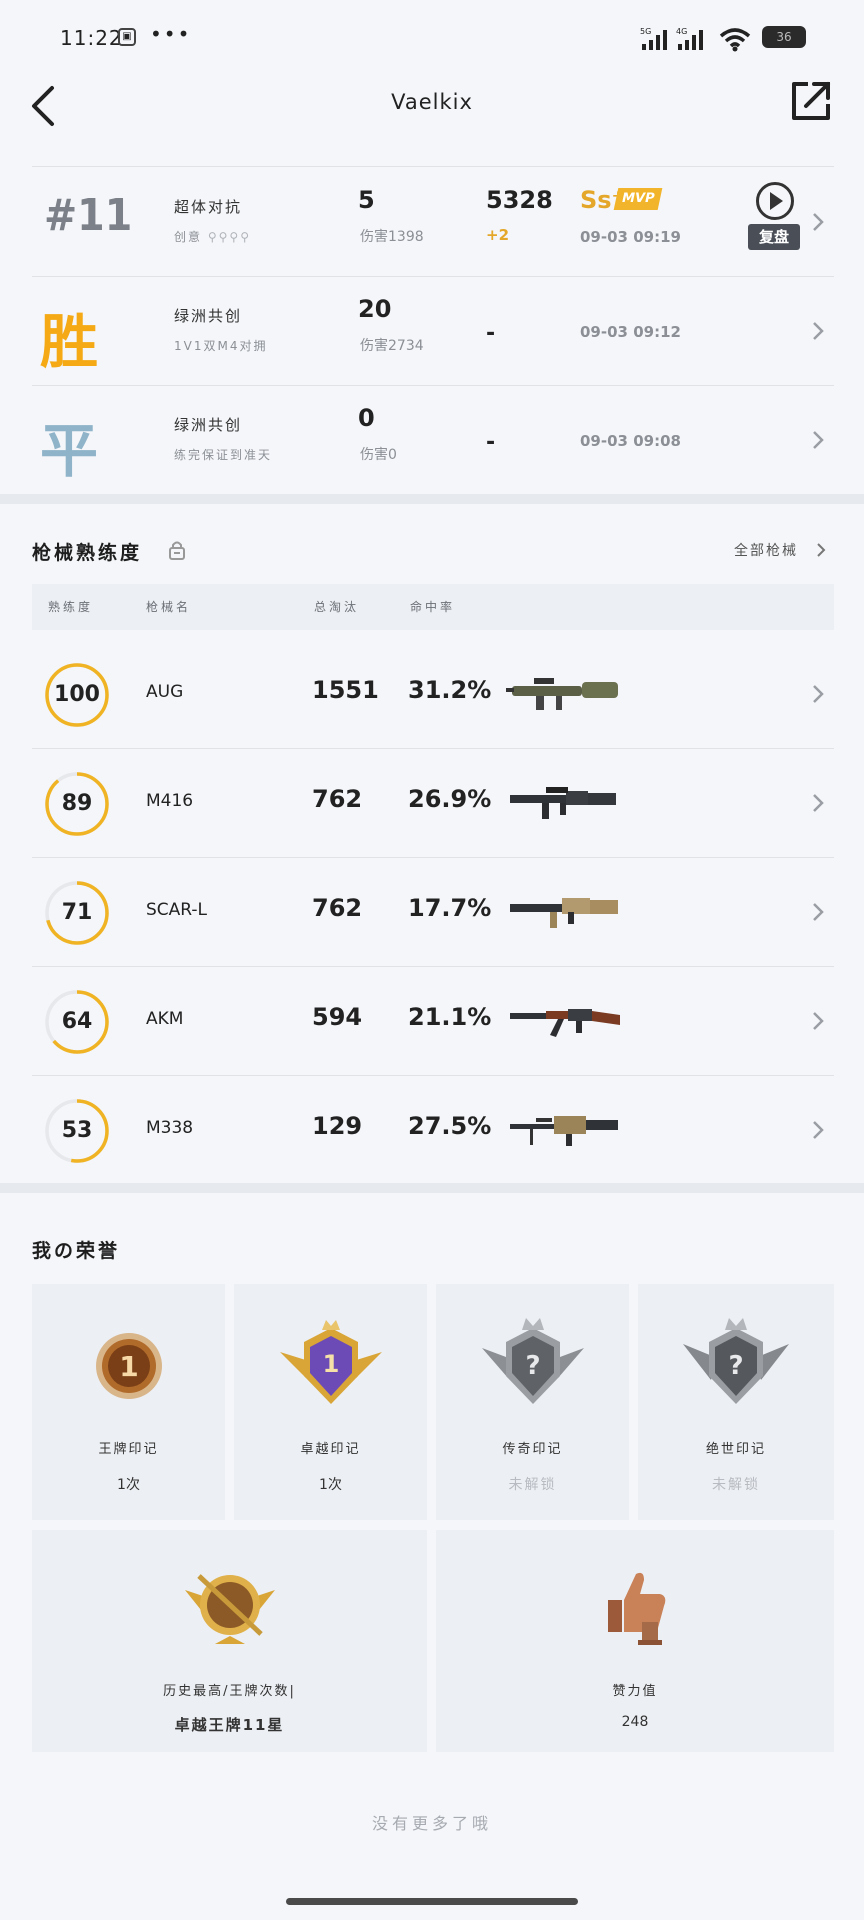  What do you see at coordinates (337, 1017) in the screenshot?
I see `weapon-kills: 594` at bounding box center [337, 1017].